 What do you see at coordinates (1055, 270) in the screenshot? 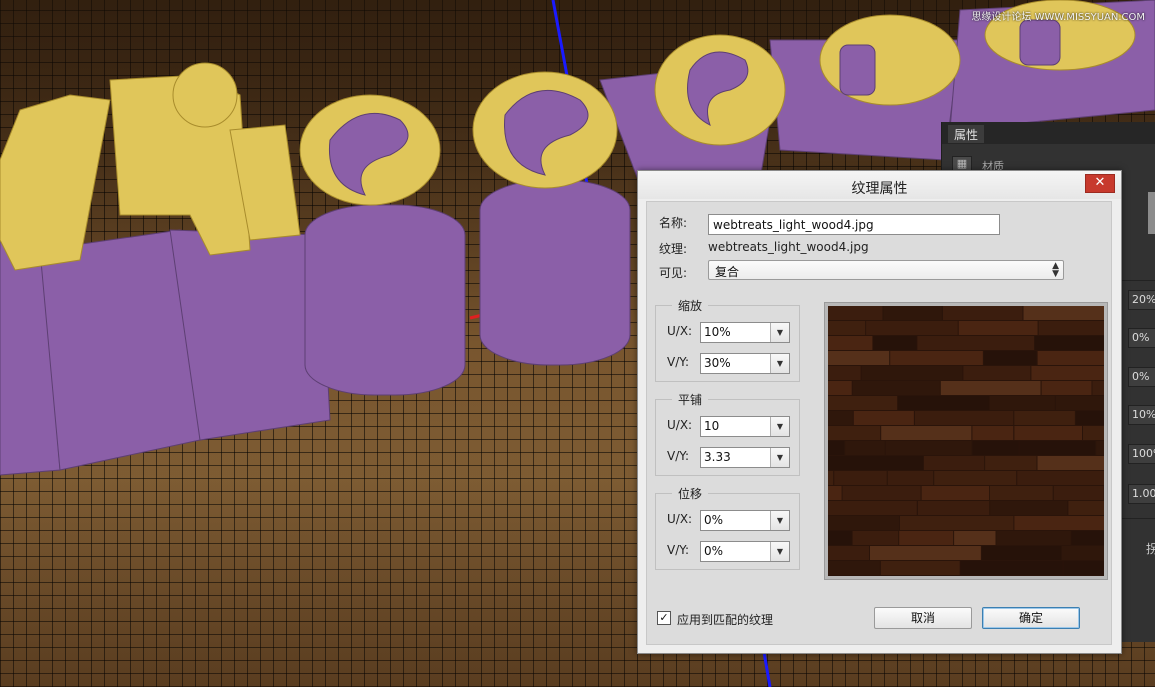
I see `select-arrows-icon: ▲ ▼` at bounding box center [1055, 270].